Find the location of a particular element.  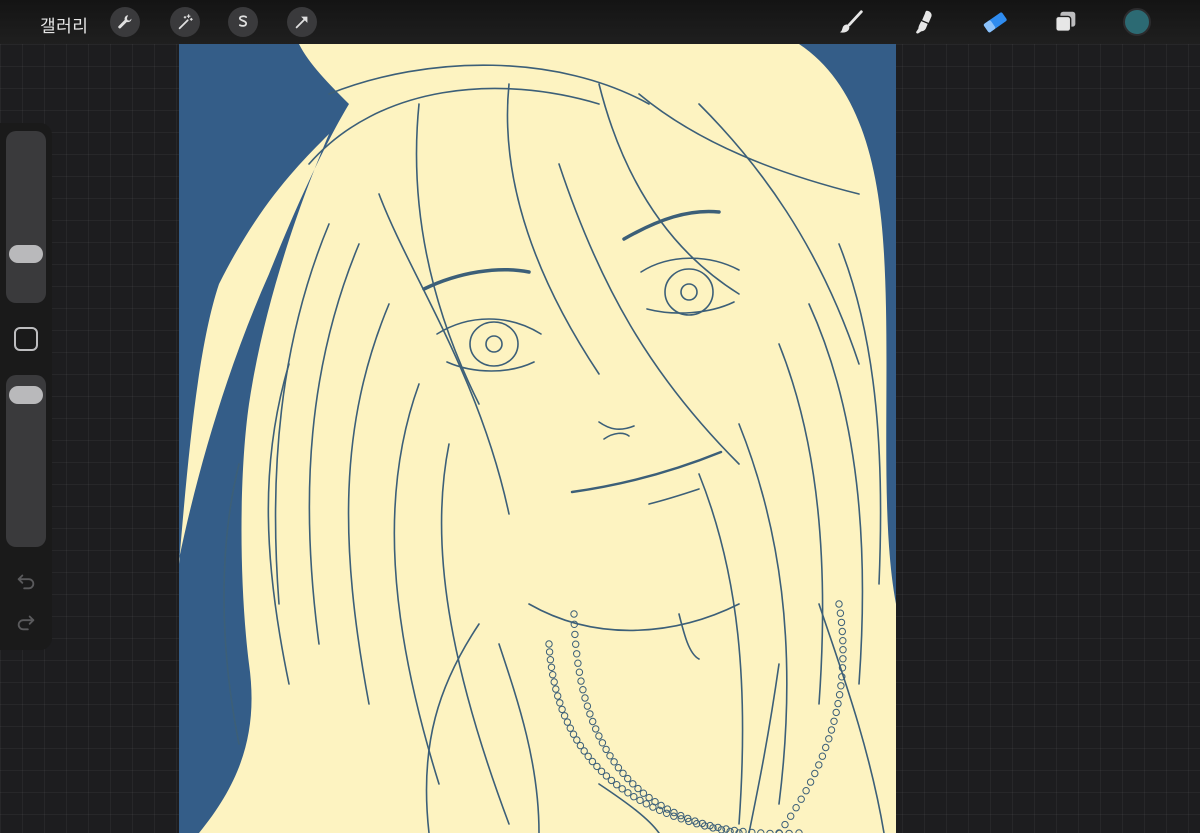

left-sidebar is located at coordinates (26, 386).